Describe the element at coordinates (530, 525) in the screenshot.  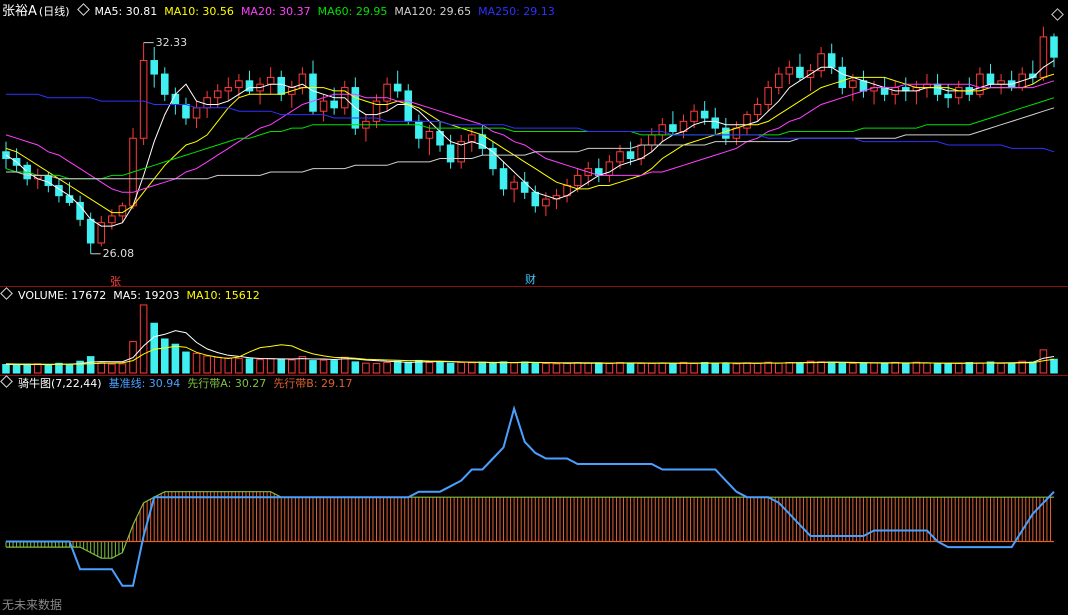
I see `span-a-line` at that location.